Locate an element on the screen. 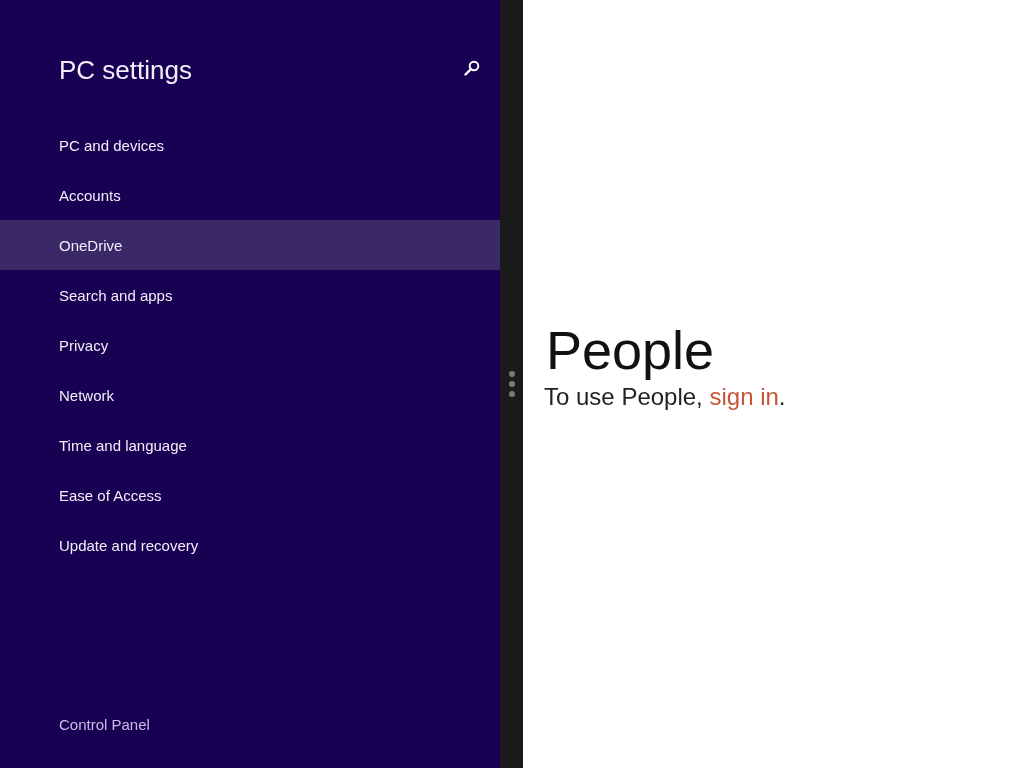 This screenshot has width=1024, height=768. sign-in-message: To use People, sign in. is located at coordinates (665, 397).